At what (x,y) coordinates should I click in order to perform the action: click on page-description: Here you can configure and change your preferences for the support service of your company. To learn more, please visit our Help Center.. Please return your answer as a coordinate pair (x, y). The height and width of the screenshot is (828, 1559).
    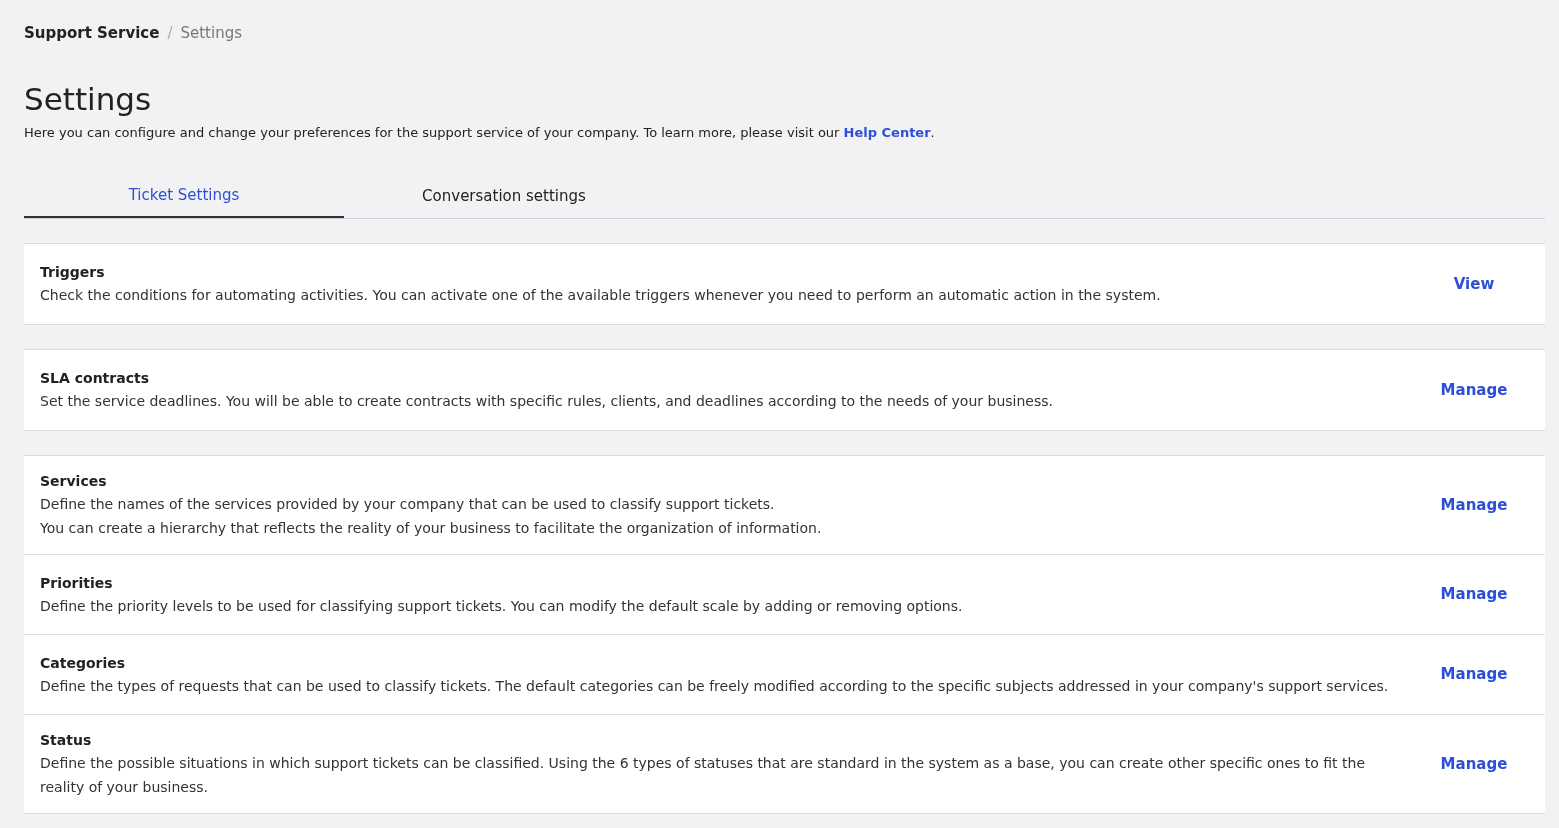
    Looking at the image, I should click on (480, 132).